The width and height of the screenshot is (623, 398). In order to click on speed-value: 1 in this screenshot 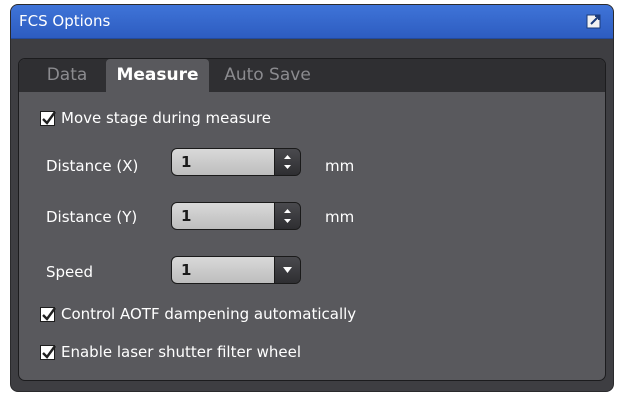, I will do `click(223, 270)`.